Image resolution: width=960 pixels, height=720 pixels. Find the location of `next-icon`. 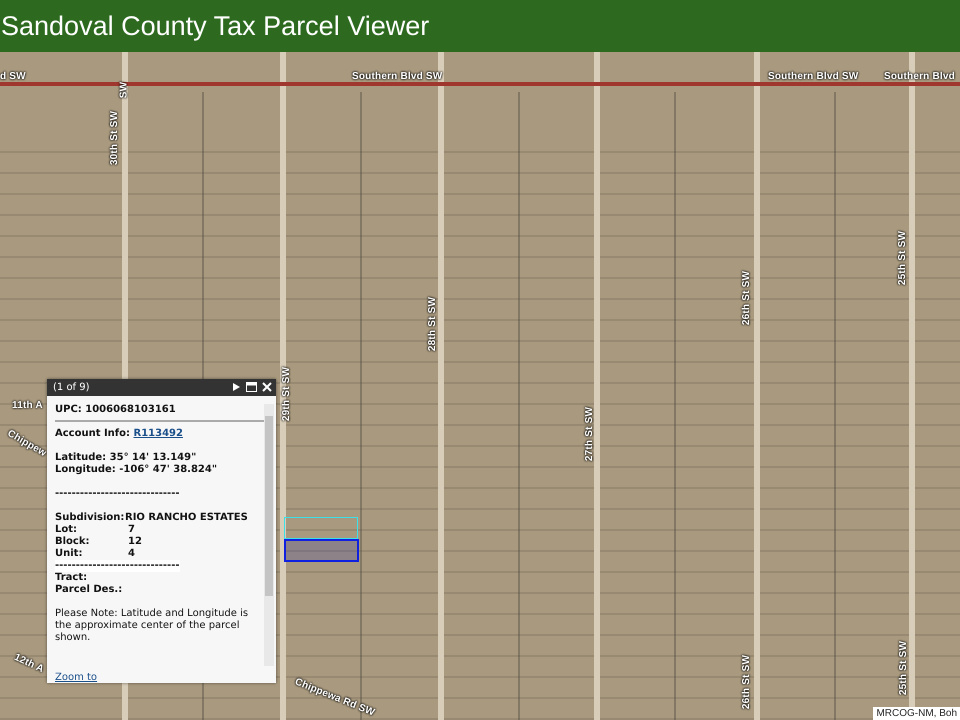

next-icon is located at coordinates (236, 387).